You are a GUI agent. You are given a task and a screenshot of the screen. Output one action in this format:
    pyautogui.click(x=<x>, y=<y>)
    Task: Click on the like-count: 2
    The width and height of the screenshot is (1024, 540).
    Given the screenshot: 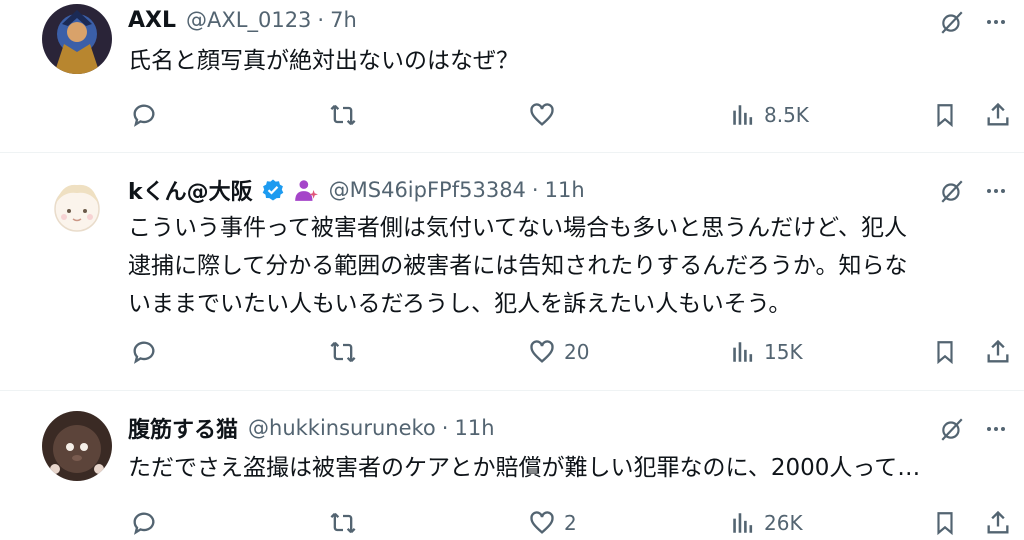 What is the action you would take?
    pyautogui.click(x=570, y=523)
    